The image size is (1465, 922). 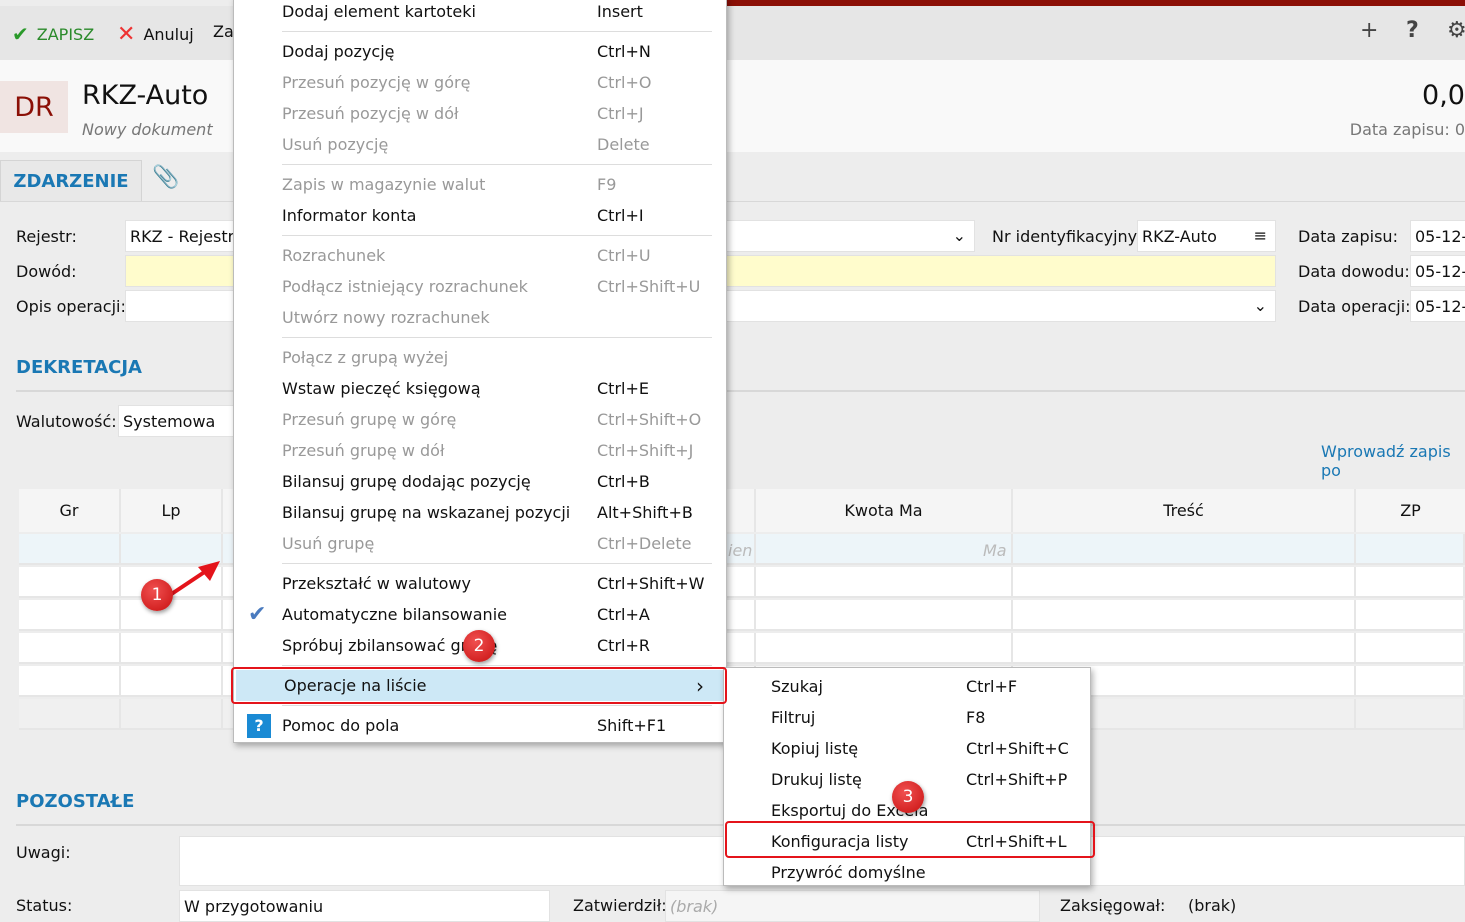 I want to click on menu-item: Usuń pozycję Delete, so click(x=480, y=144).